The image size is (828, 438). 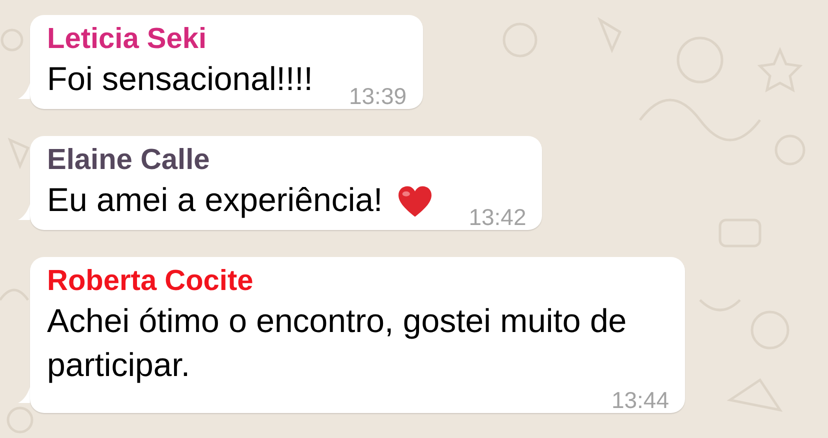 I want to click on message-time: 13:44, so click(x=639, y=400).